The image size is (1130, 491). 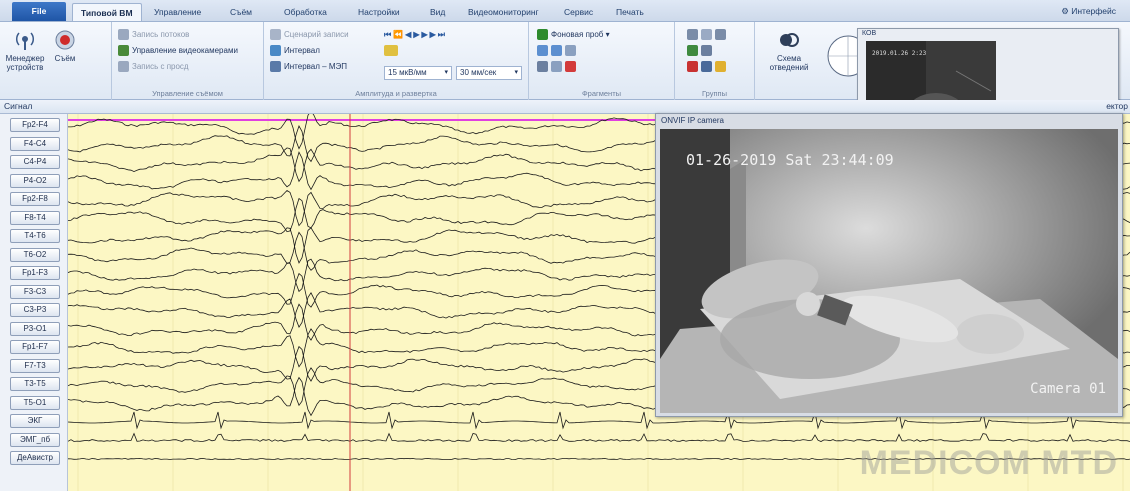 I want to click on sensitivity-select: 15 мкВ/мм ▾, so click(x=418, y=73).